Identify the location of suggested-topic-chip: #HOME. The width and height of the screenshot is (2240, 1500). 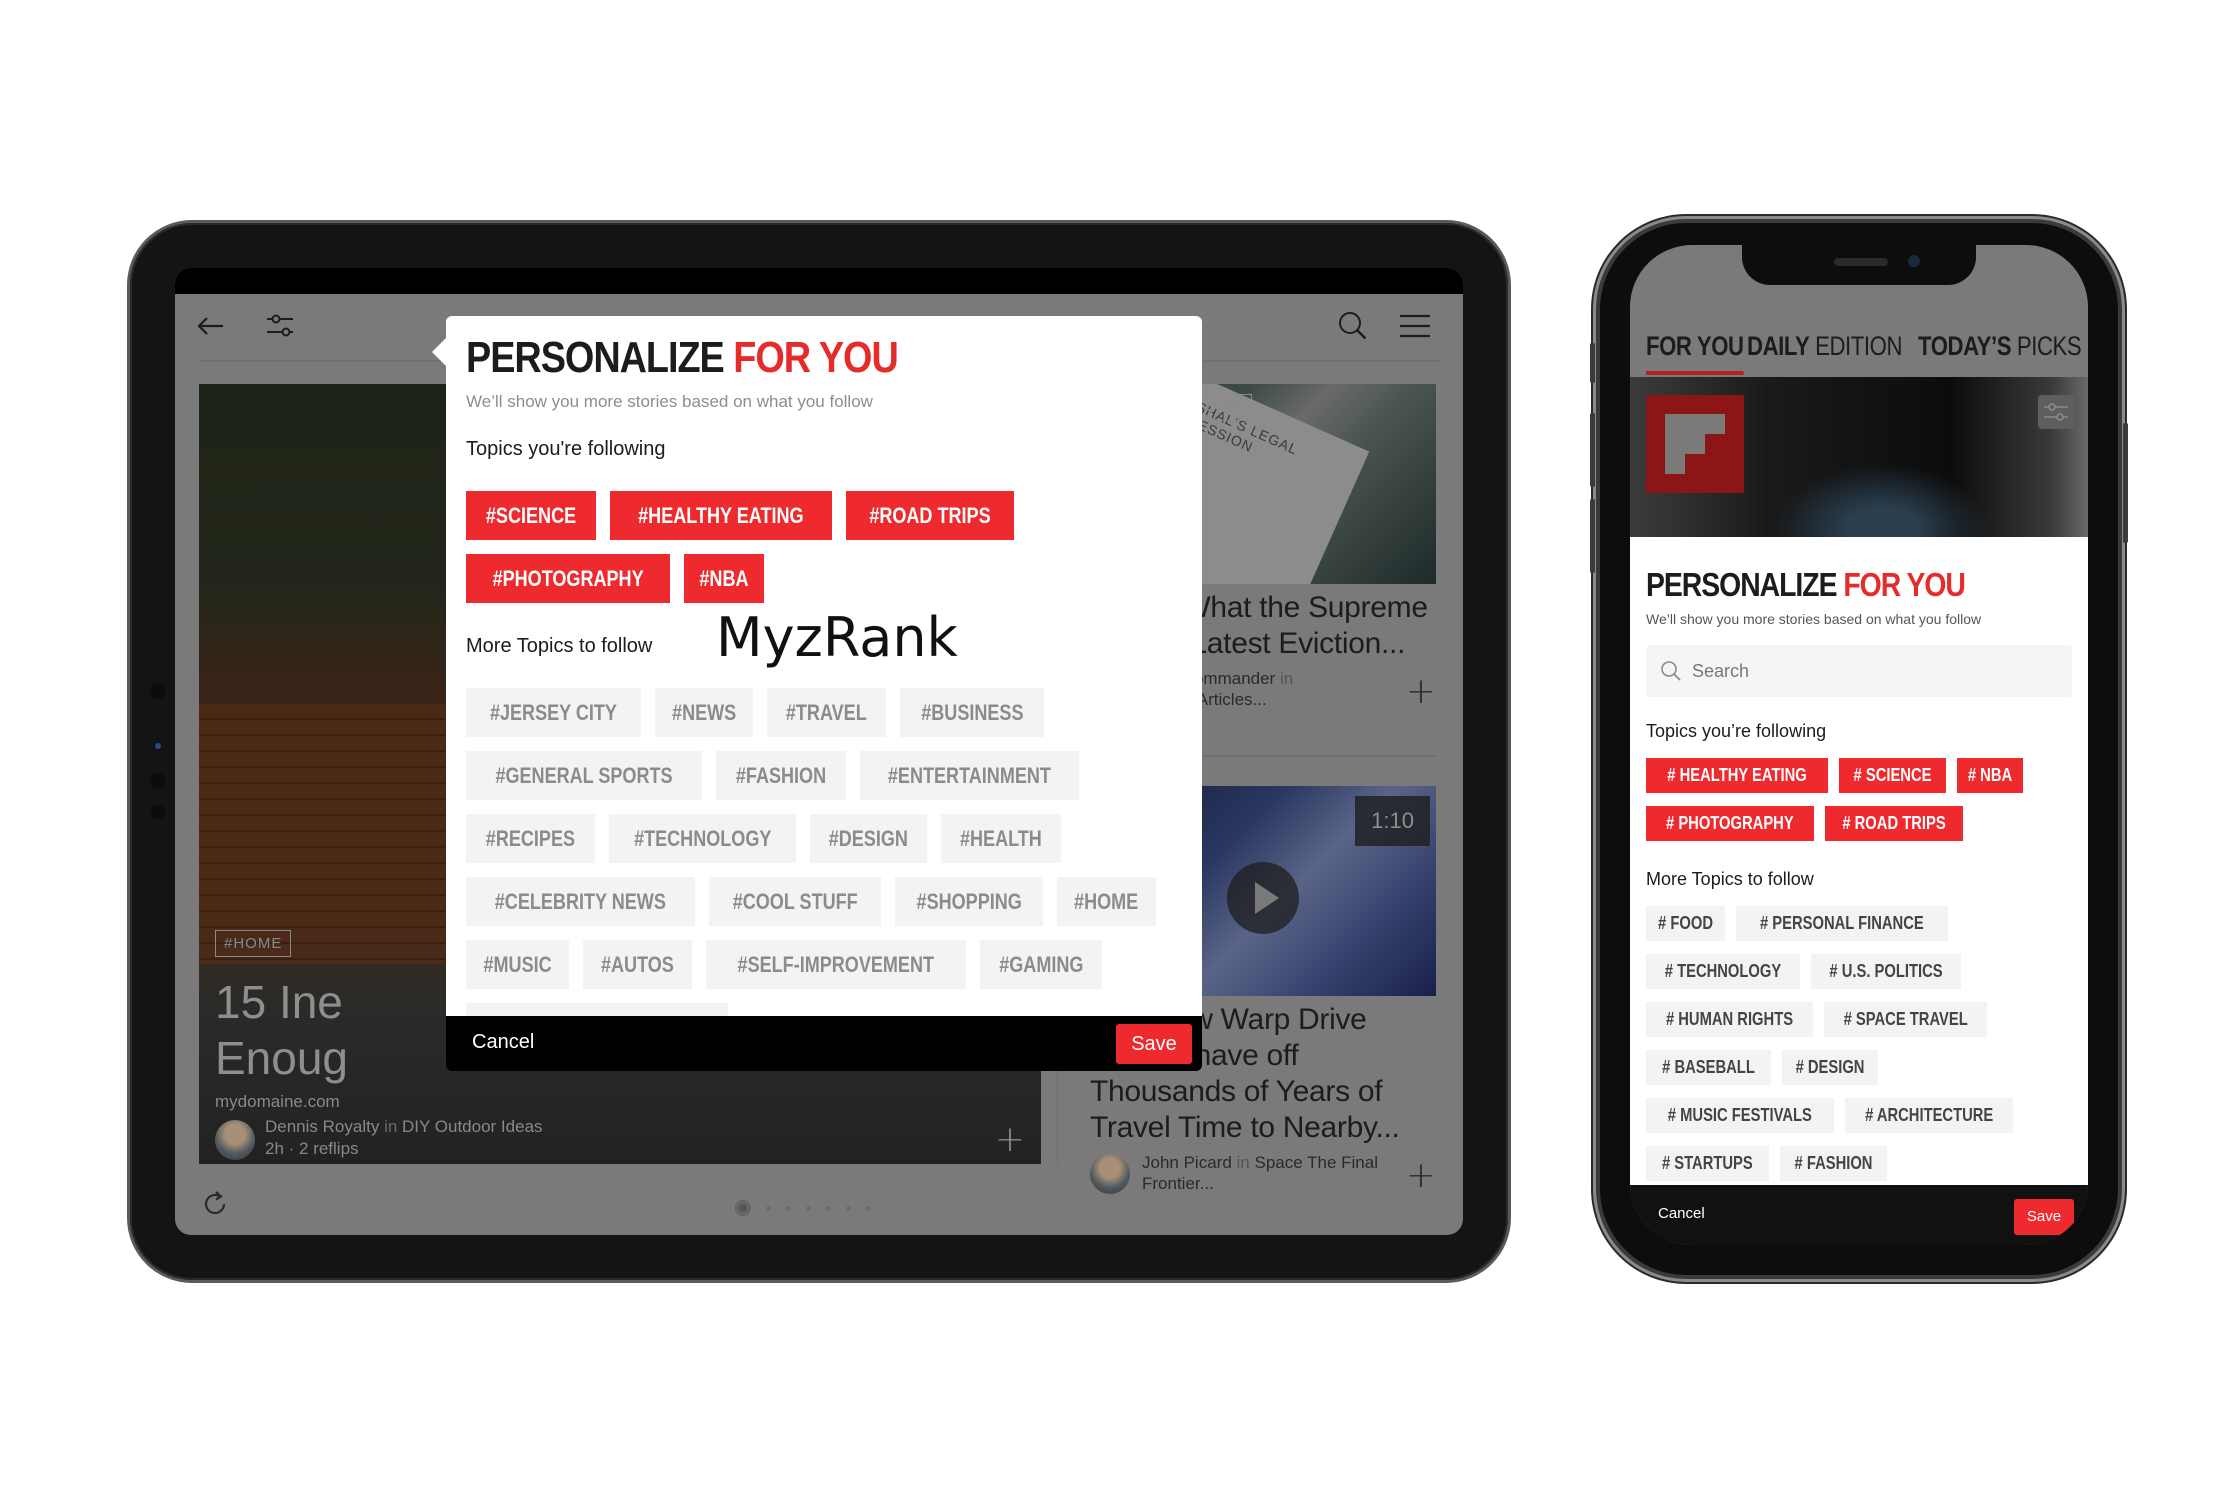
(1106, 901).